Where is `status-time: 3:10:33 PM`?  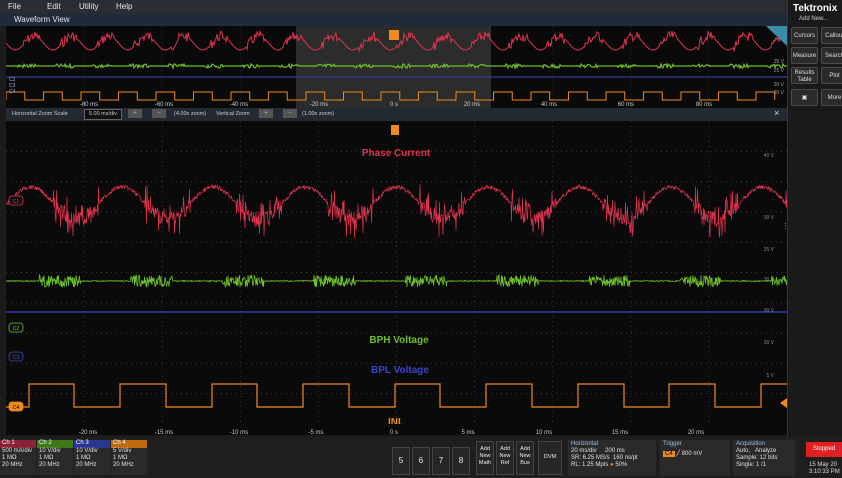
status-time: 3:10:33 PM is located at coordinates (824, 472).